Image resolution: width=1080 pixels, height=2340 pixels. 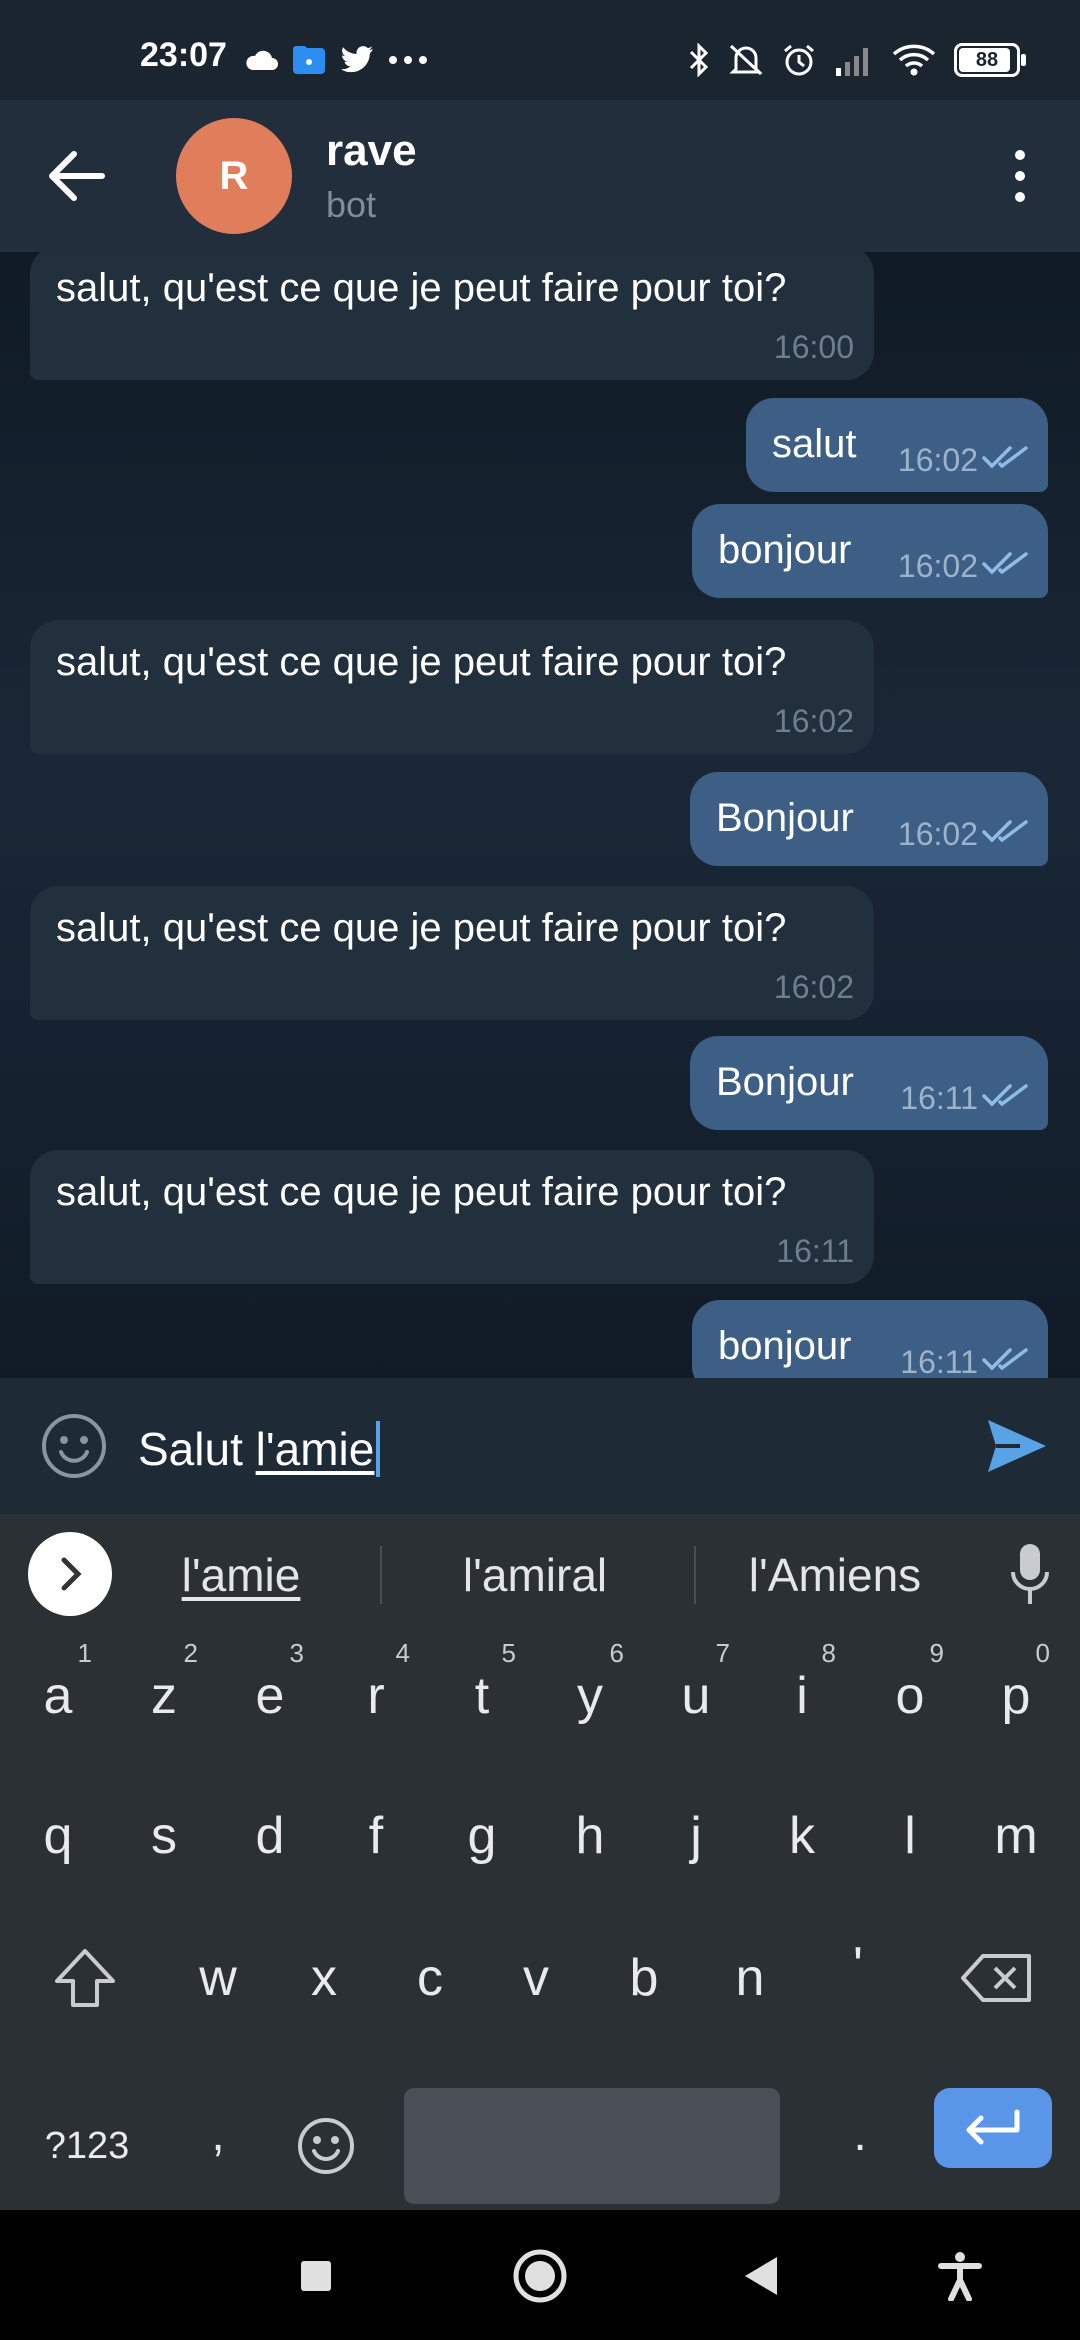 What do you see at coordinates (799, 60) in the screenshot?
I see `alarm-icon` at bounding box center [799, 60].